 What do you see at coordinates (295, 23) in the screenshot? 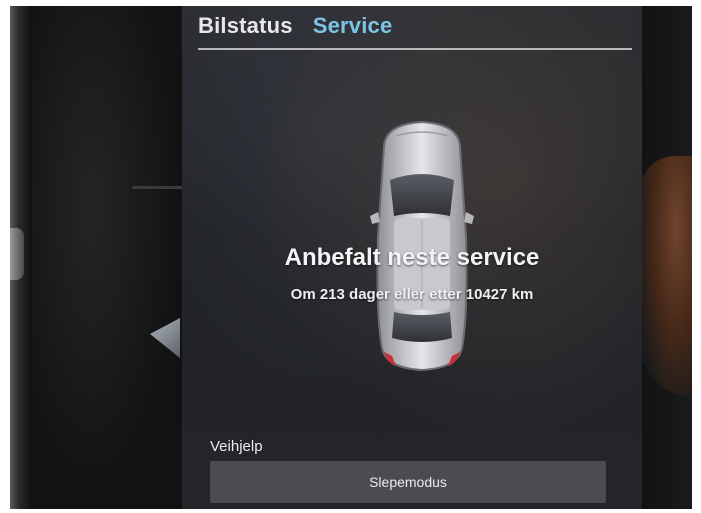
I see `tab-bar: Bilstatus Service` at bounding box center [295, 23].